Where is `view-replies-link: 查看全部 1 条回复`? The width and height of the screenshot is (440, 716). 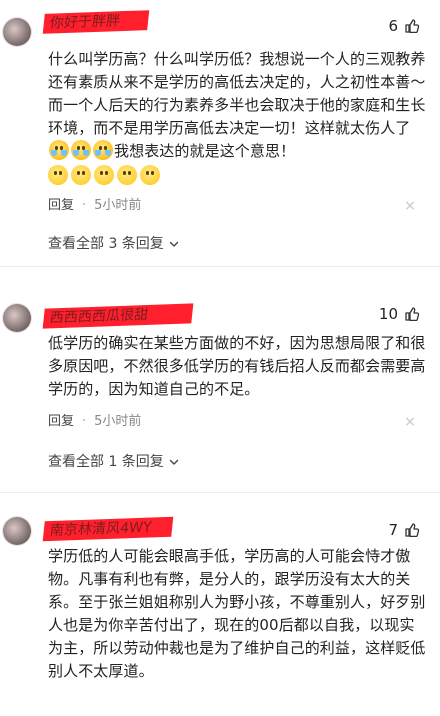
view-replies-link: 查看全部 1 条回复 is located at coordinates (114, 462).